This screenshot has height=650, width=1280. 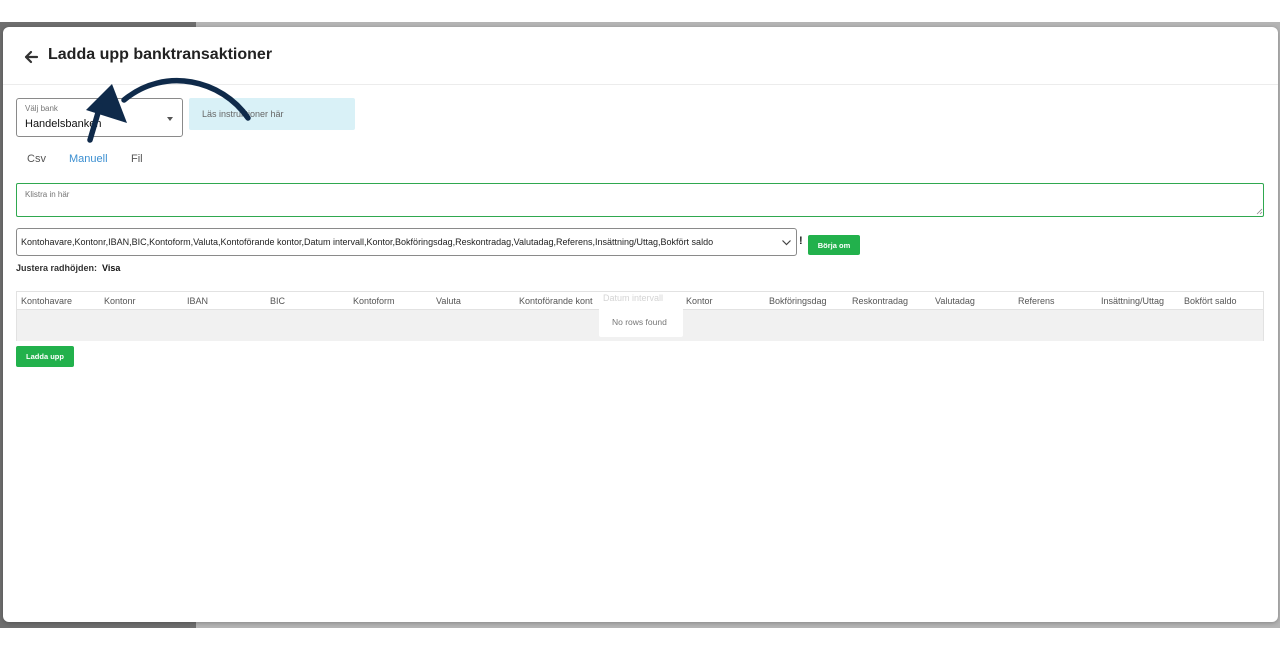 What do you see at coordinates (36, 159) in the screenshot?
I see `tab-csv: Csv` at bounding box center [36, 159].